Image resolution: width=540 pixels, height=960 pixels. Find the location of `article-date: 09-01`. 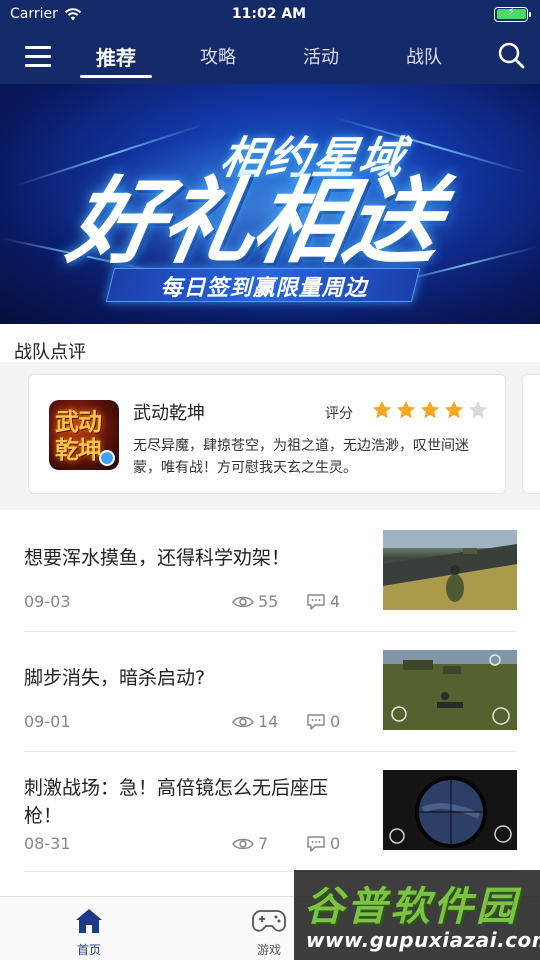

article-date: 09-01 is located at coordinates (47, 721).